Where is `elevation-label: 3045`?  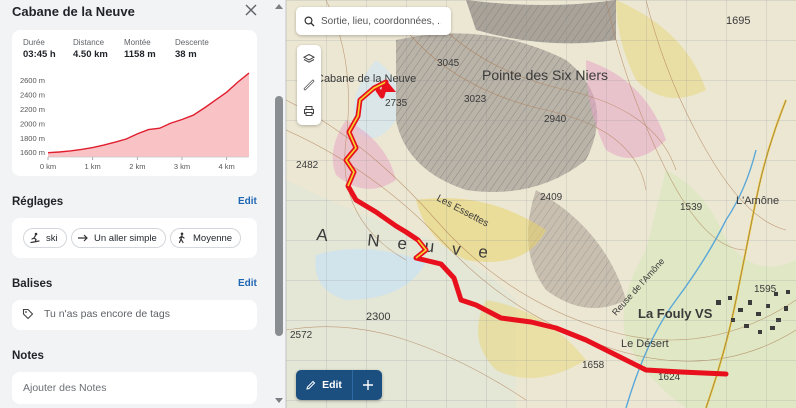 elevation-label: 3045 is located at coordinates (448, 63).